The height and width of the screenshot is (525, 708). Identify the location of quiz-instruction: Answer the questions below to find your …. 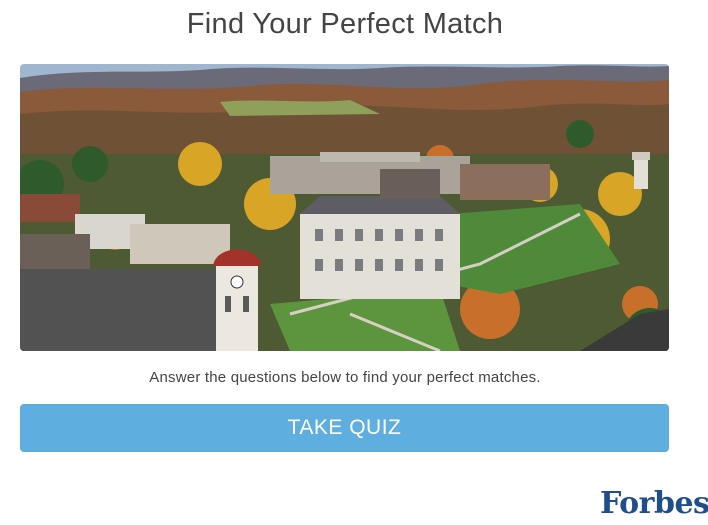
(345, 377).